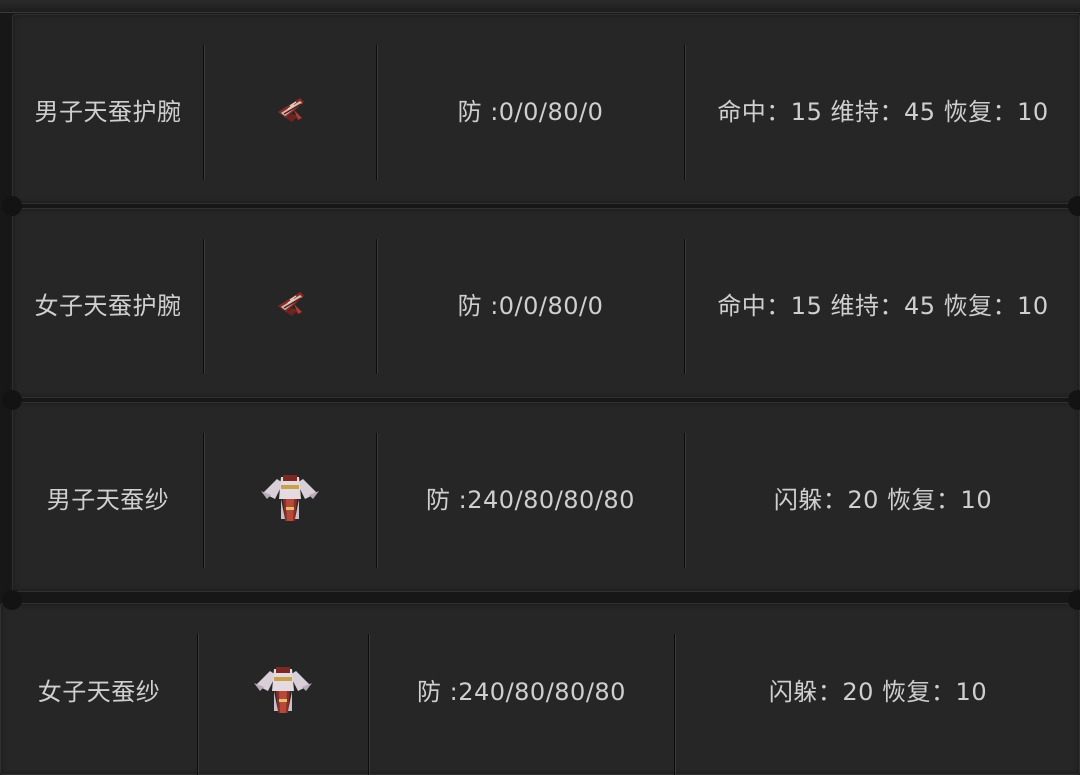  Describe the element at coordinates (108, 499) in the screenshot. I see `item-name: 男子天蚕纱` at that location.